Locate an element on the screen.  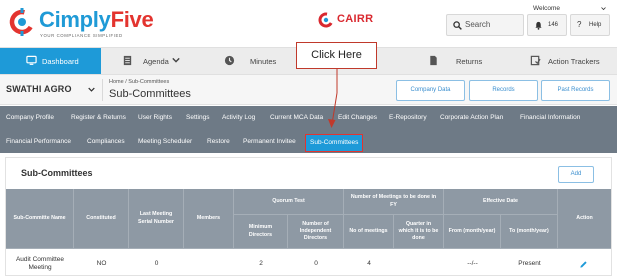
col-header-from: From (month/year) is located at coordinates (472, 232).